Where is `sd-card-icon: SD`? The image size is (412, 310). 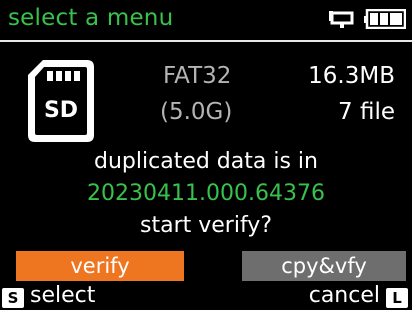 sd-card-icon: SD is located at coordinates (61, 101).